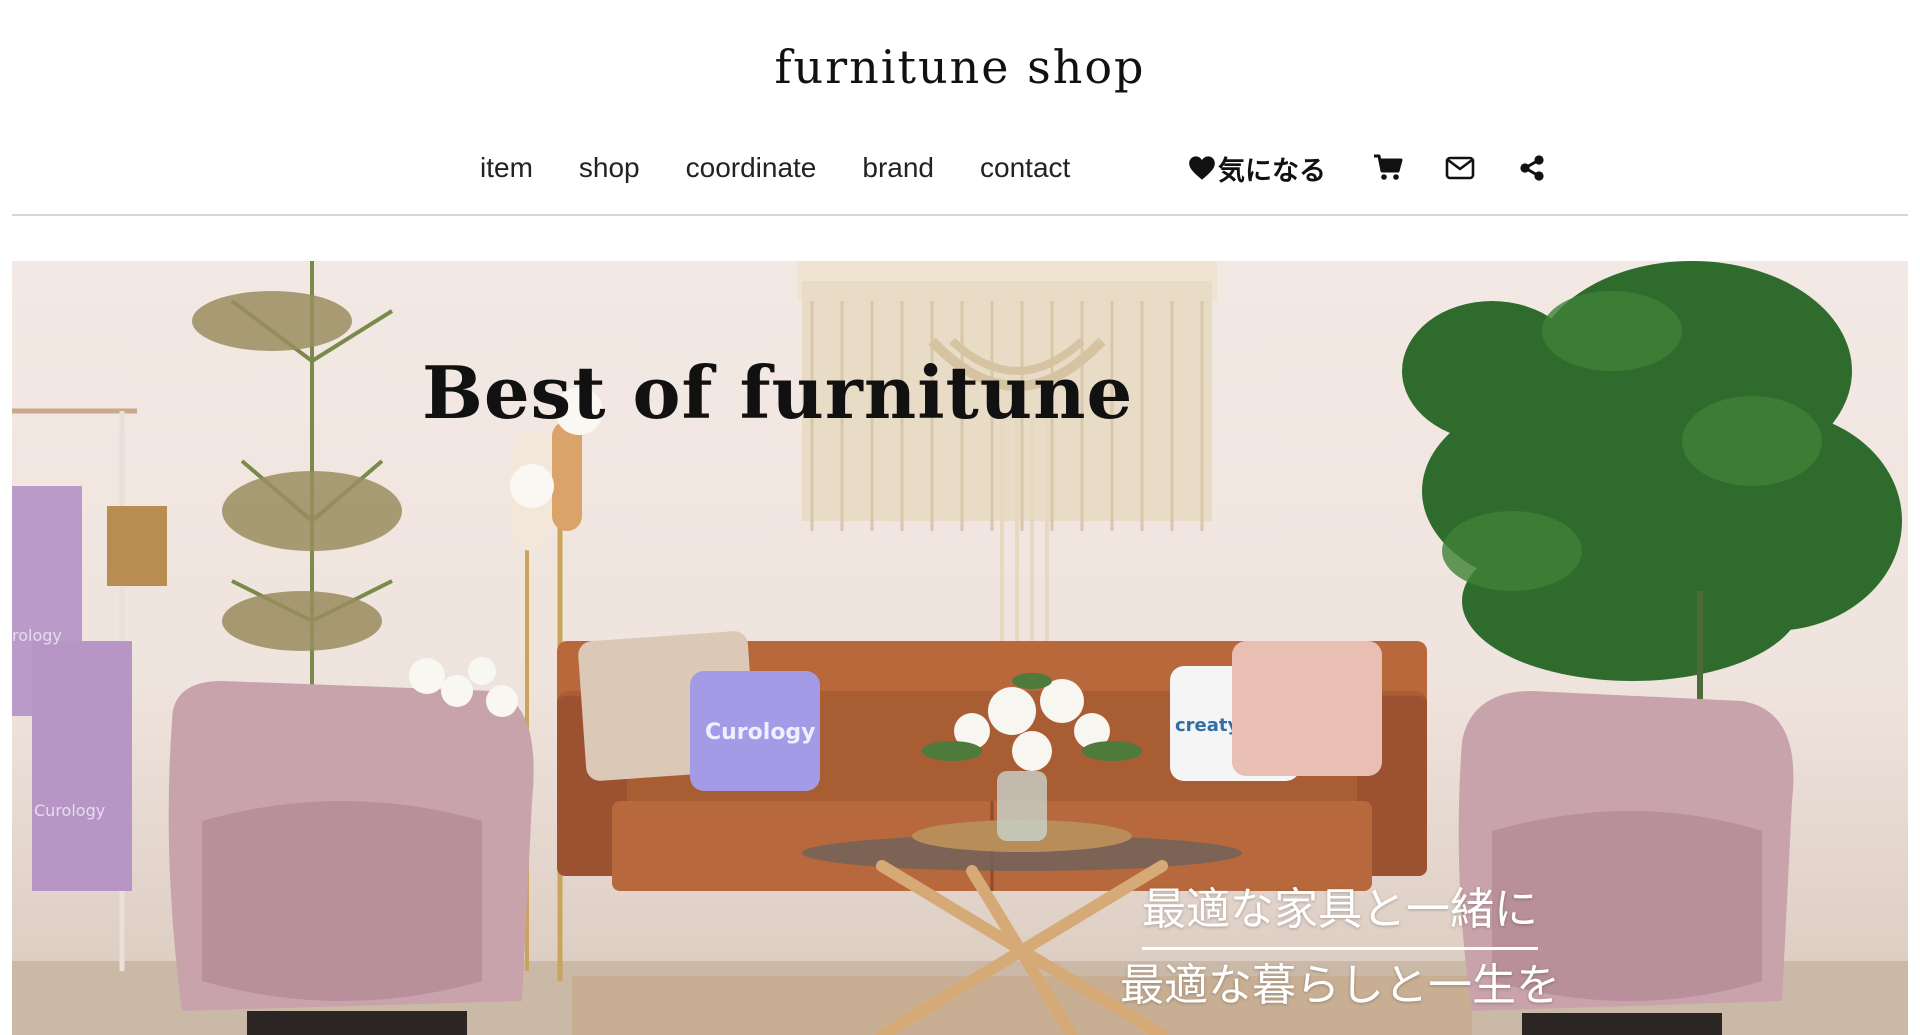 The image size is (1920, 1035). What do you see at coordinates (37, 635) in the screenshot?
I see `towel-brand-text: rology` at bounding box center [37, 635].